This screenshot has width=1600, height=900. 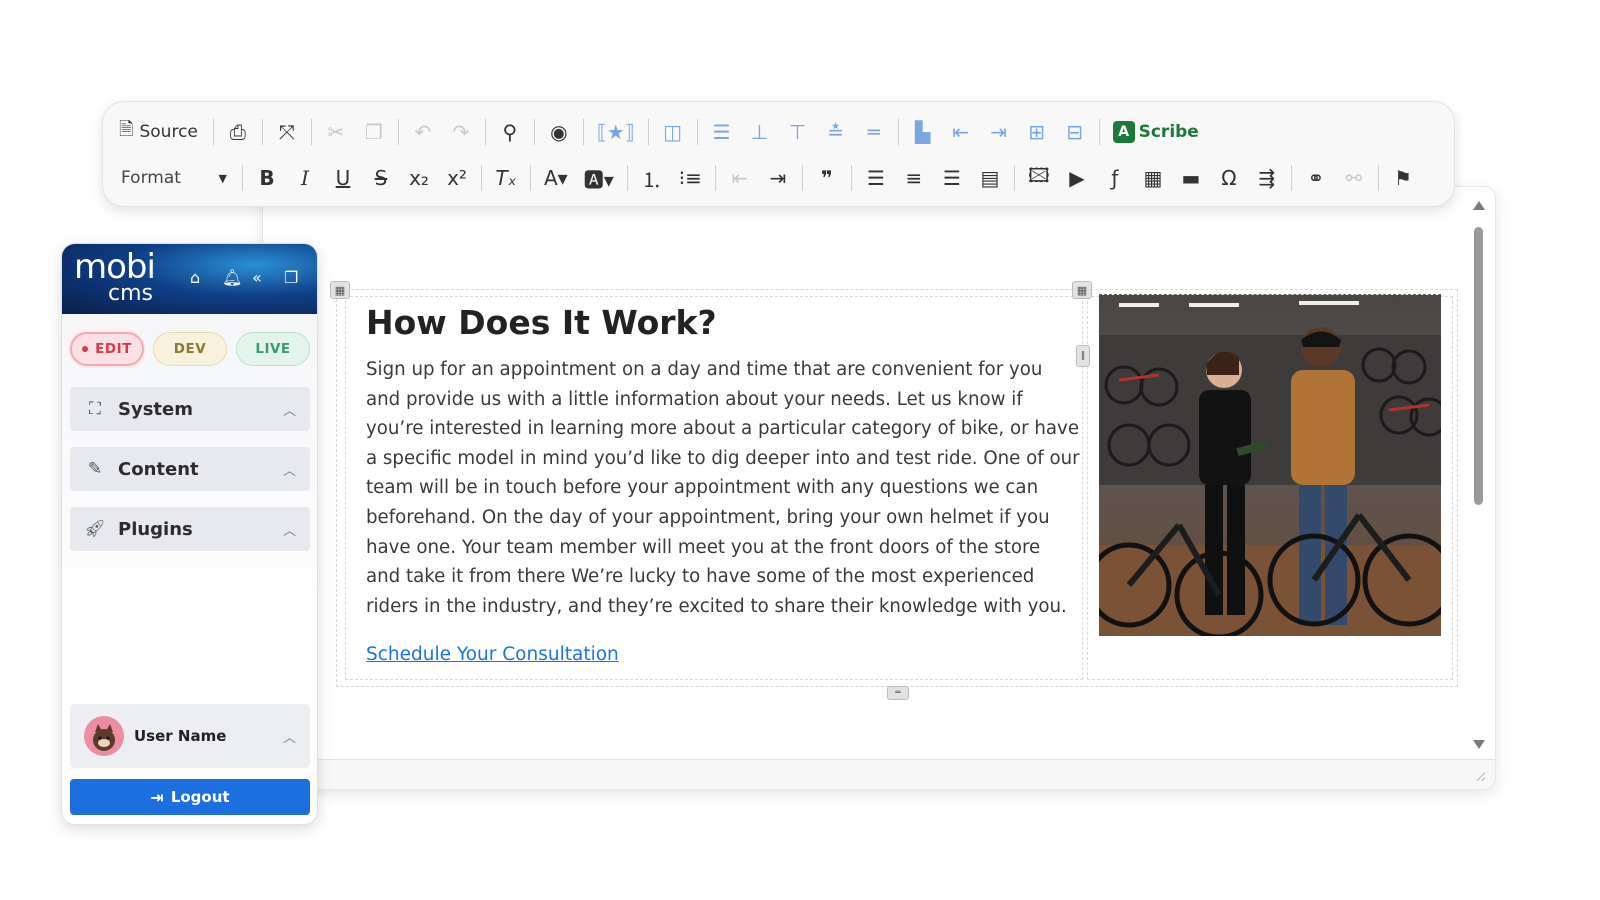 I want to click on add-block-icon: ⊞, so click(x=1037, y=132).